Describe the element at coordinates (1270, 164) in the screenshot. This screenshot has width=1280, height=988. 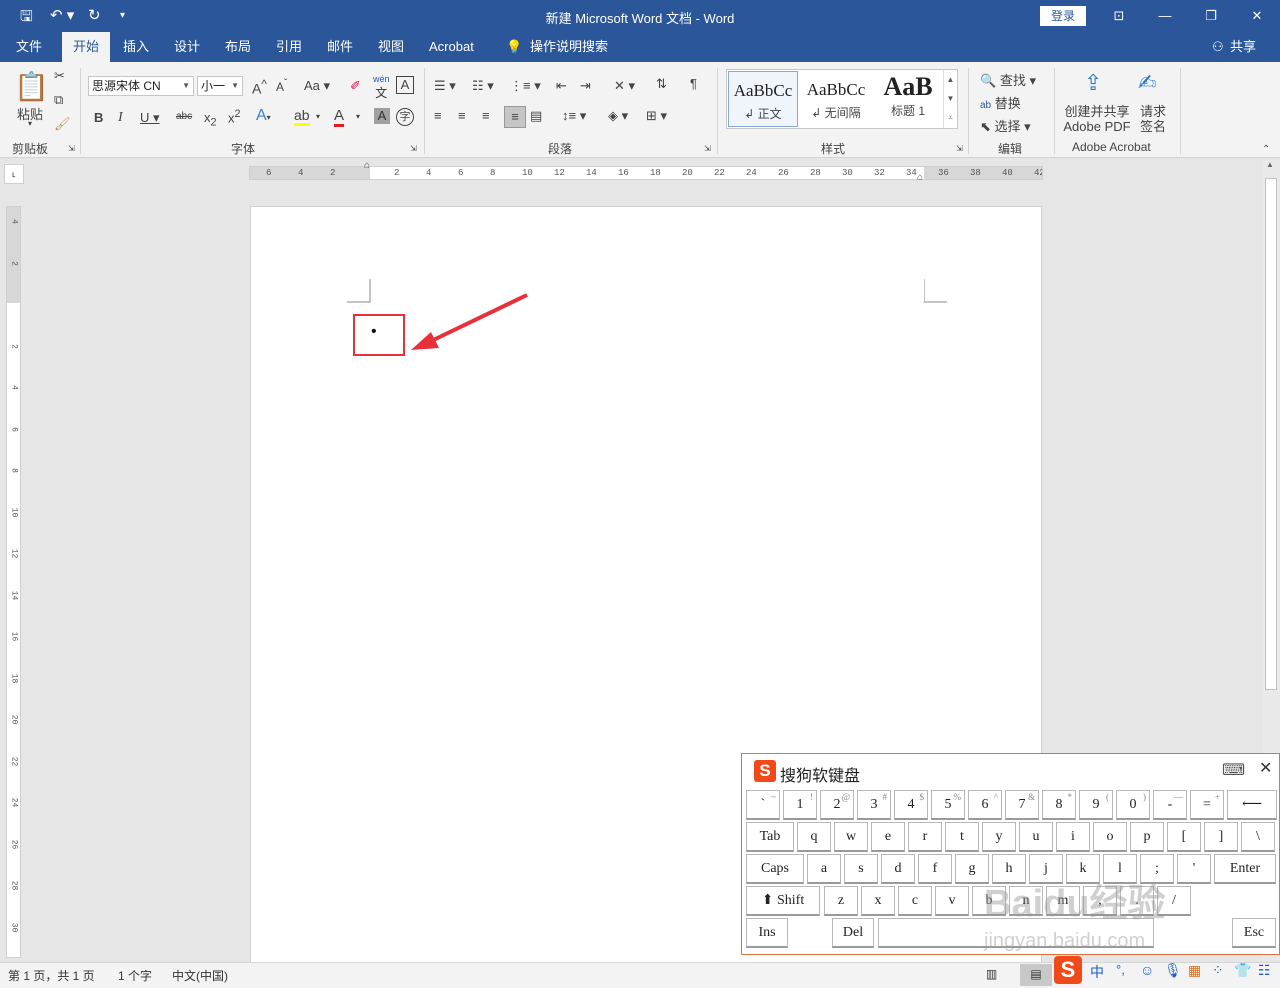
I see `scroll-up-icon: ▲` at that location.